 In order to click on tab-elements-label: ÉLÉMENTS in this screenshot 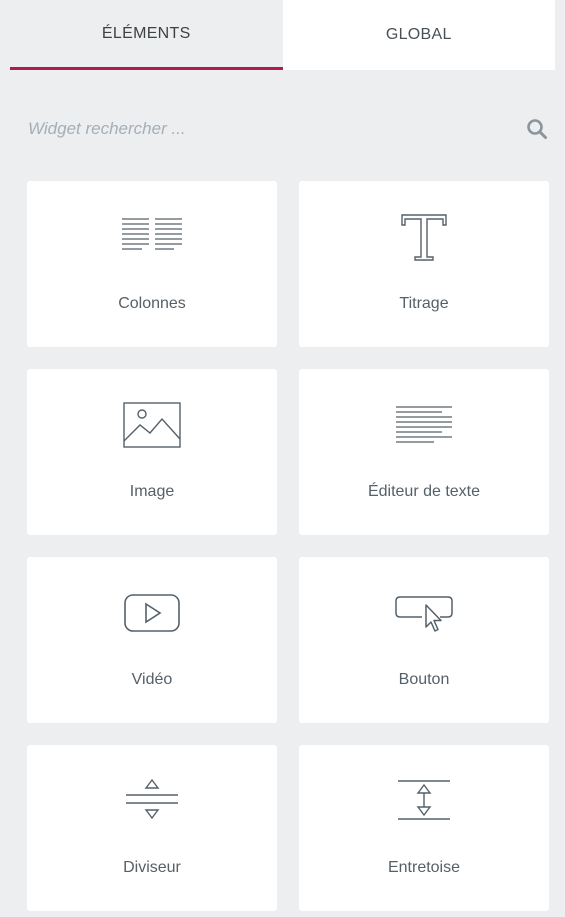, I will do `click(146, 33)`.